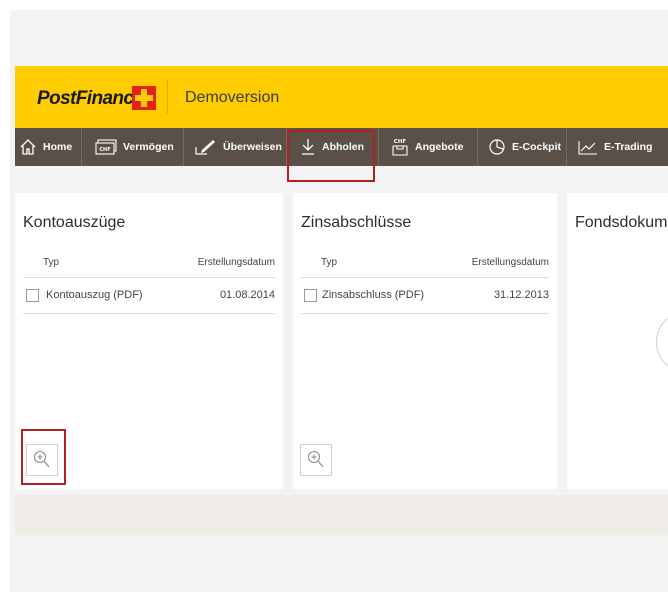  What do you see at coordinates (148, 147) in the screenshot?
I see `nav-vermoegen-label: Vermögen` at bounding box center [148, 147].